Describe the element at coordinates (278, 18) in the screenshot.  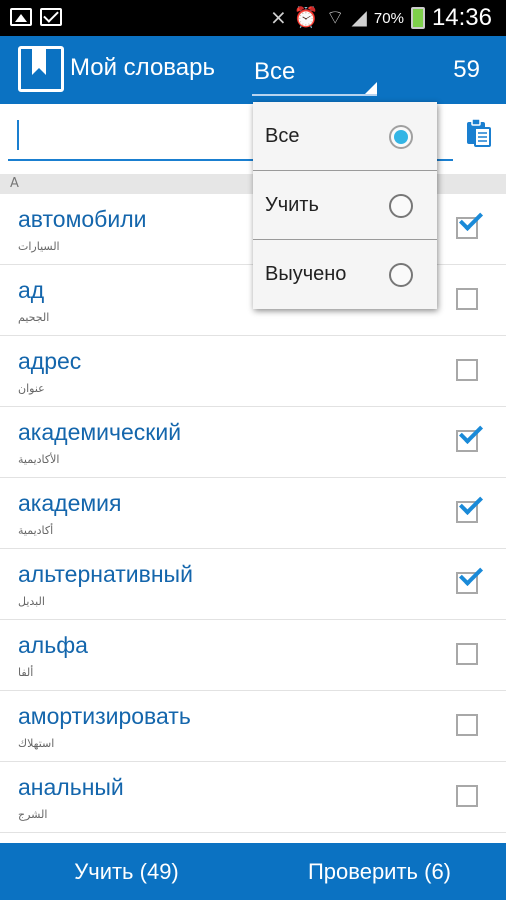
I see `mute-icon: ⨯` at that location.